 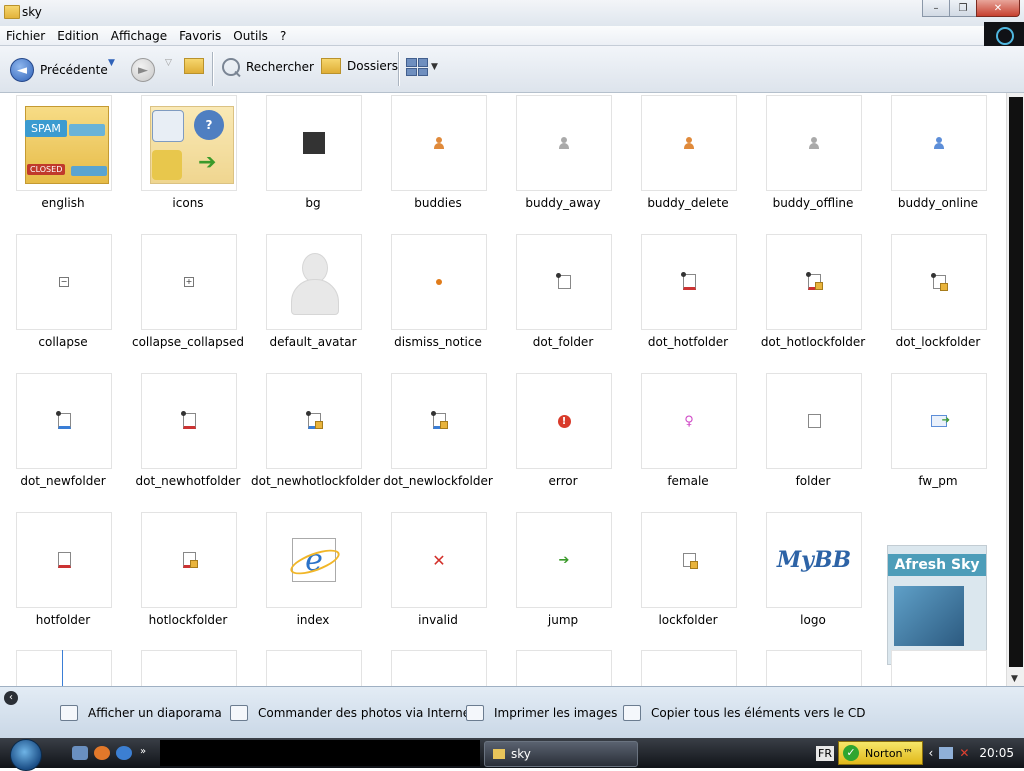 I want to click on vertical-scrollbar: ▼, so click(x=1015, y=389).